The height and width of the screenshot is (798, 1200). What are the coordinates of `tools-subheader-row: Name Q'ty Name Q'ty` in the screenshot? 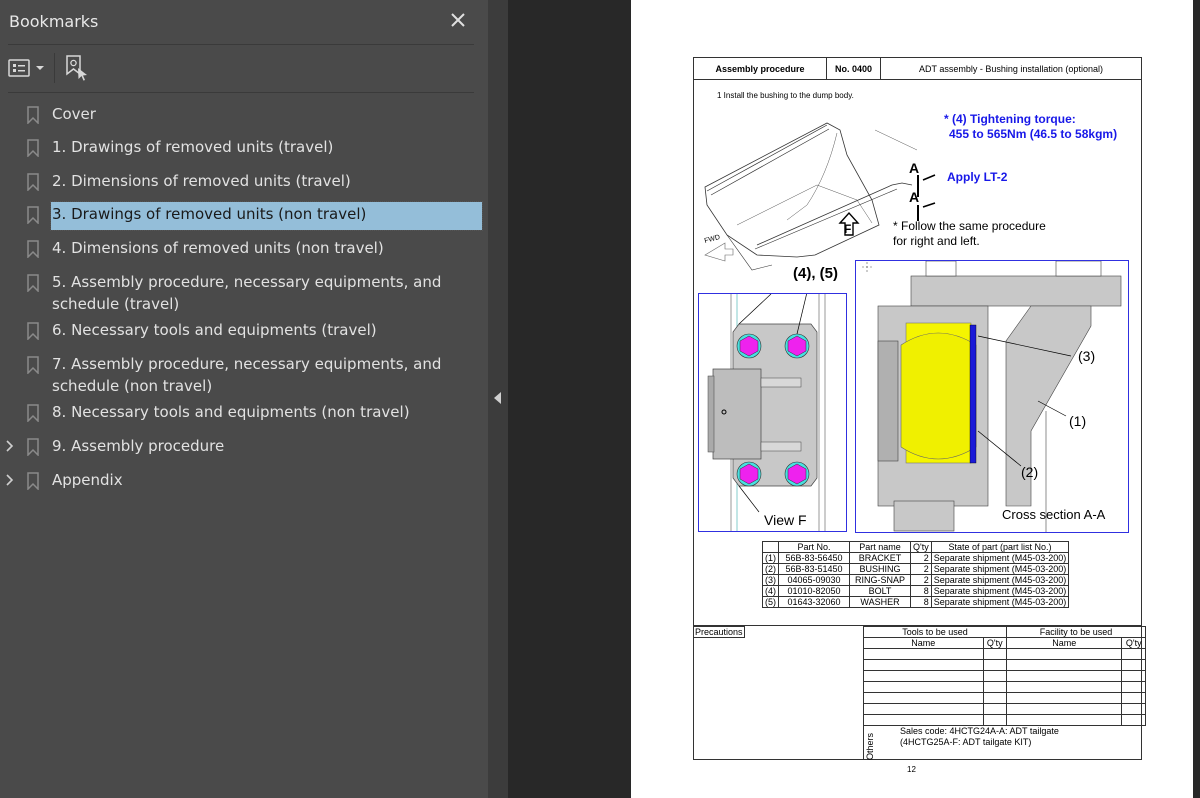 It's located at (1004, 643).